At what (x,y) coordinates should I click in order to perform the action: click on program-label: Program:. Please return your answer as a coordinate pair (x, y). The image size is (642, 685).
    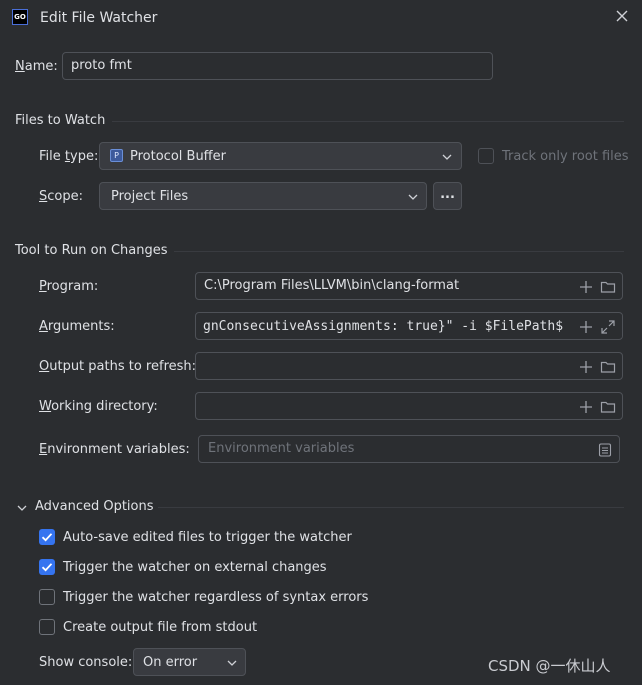
    Looking at the image, I should click on (69, 286).